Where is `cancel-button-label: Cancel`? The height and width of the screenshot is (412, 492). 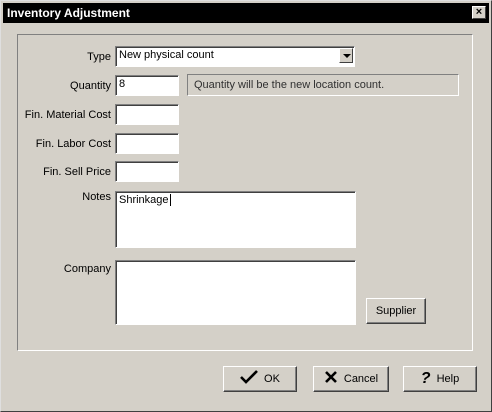
cancel-button-label: Cancel is located at coordinates (361, 379).